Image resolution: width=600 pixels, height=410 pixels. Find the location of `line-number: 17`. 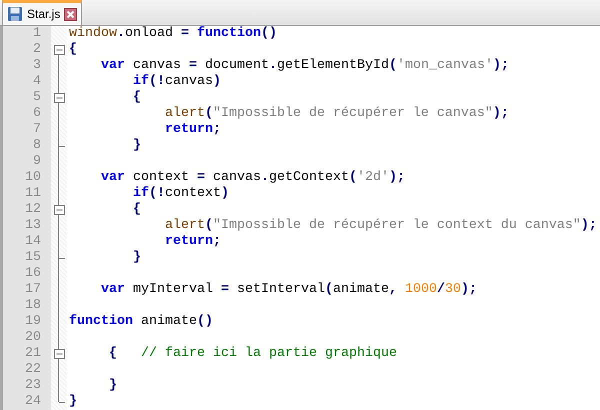

line-number: 17 is located at coordinates (33, 290).